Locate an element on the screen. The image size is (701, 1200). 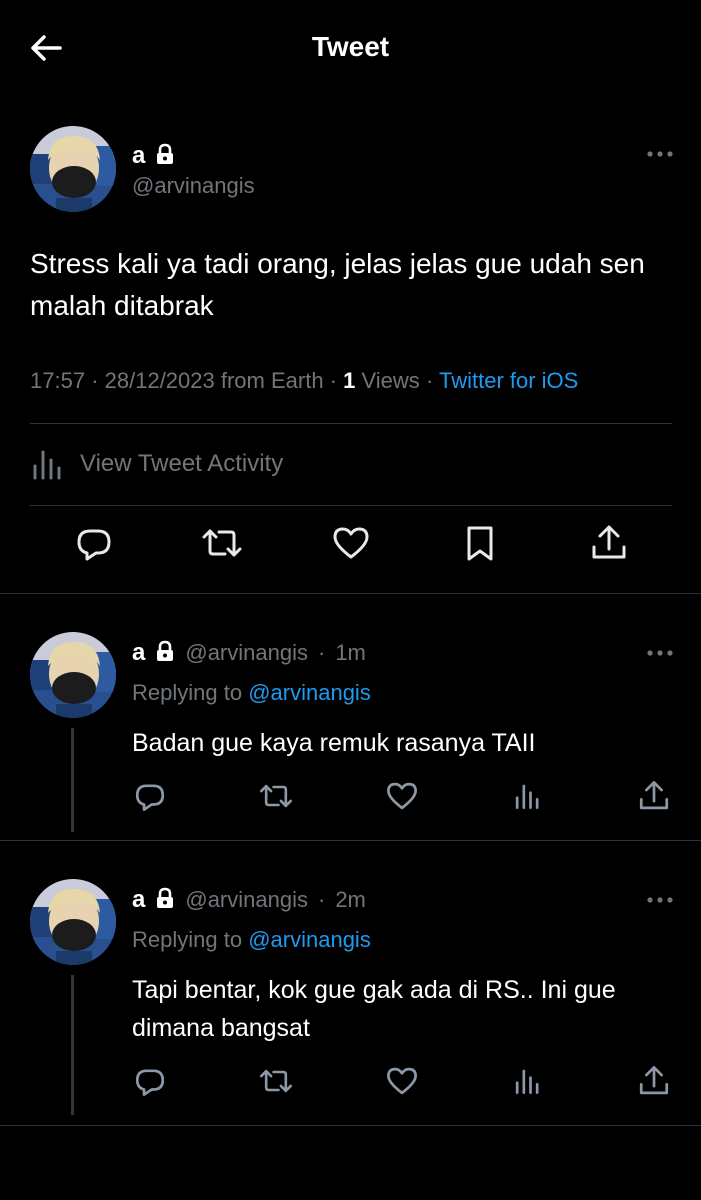
bookmark-button is located at coordinates (480, 543).